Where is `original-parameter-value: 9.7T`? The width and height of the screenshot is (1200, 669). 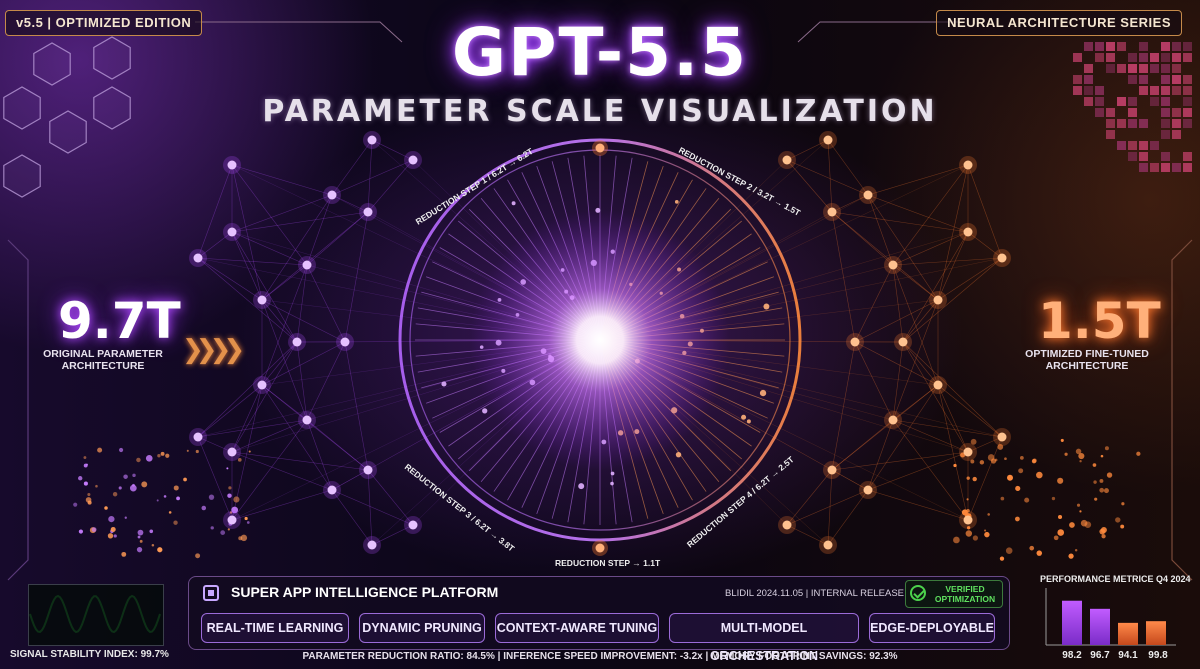
original-parameter-value: 9.7T is located at coordinates (119, 321).